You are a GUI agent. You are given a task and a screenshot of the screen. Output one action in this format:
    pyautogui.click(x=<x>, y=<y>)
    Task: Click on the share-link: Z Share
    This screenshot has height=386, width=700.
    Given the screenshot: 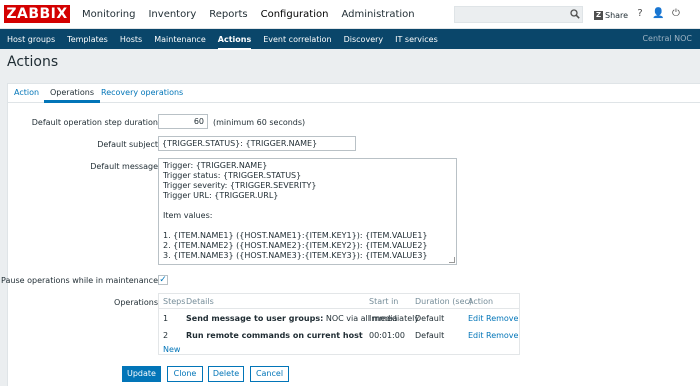 What is the action you would take?
    pyautogui.click(x=611, y=15)
    